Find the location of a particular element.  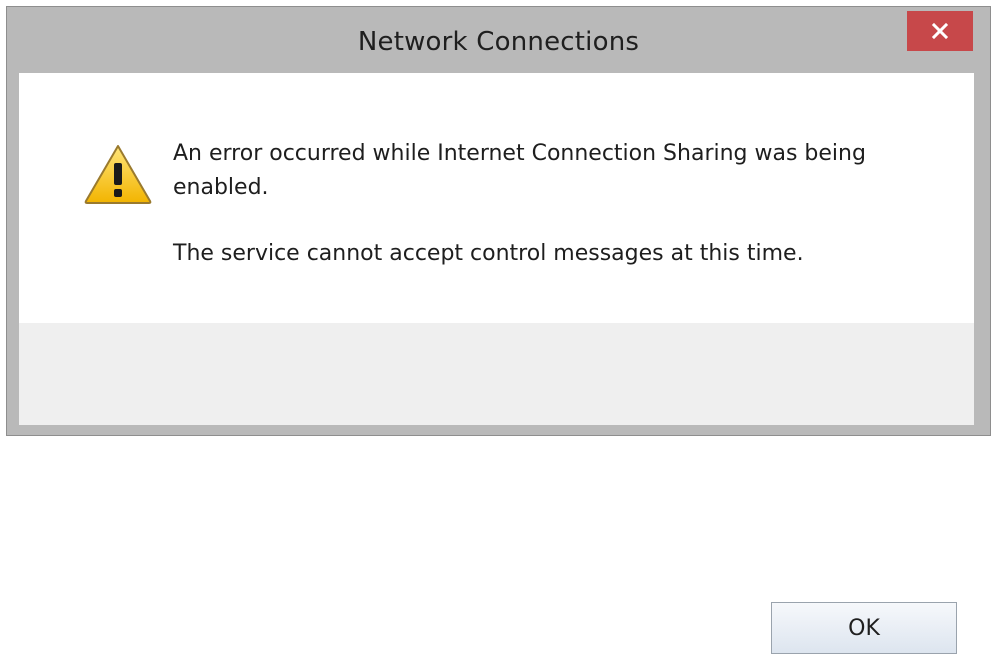

close-button is located at coordinates (940, 31).